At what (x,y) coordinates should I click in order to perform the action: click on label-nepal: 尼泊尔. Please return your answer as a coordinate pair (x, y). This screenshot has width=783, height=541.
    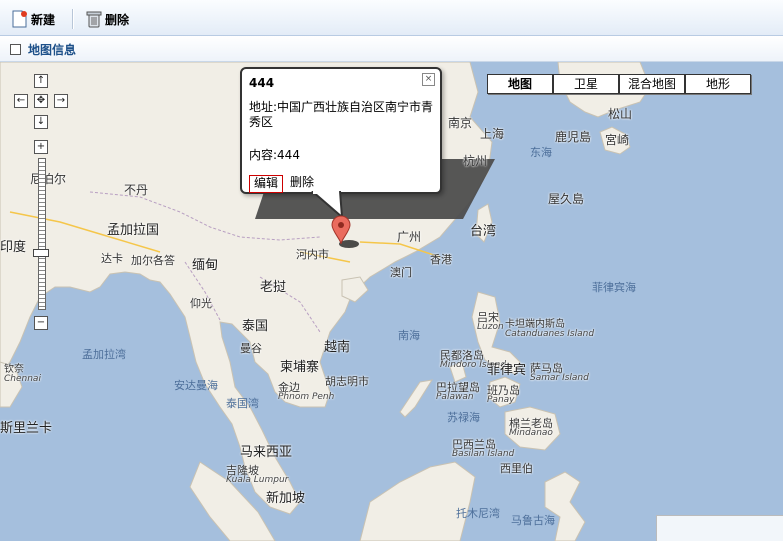
    Looking at the image, I should click on (48, 179).